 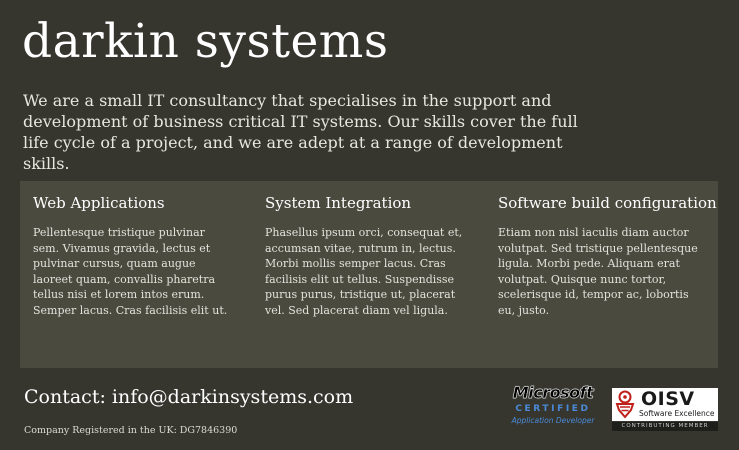 I want to click on service-title: Software build configuration, so click(x=607, y=203).